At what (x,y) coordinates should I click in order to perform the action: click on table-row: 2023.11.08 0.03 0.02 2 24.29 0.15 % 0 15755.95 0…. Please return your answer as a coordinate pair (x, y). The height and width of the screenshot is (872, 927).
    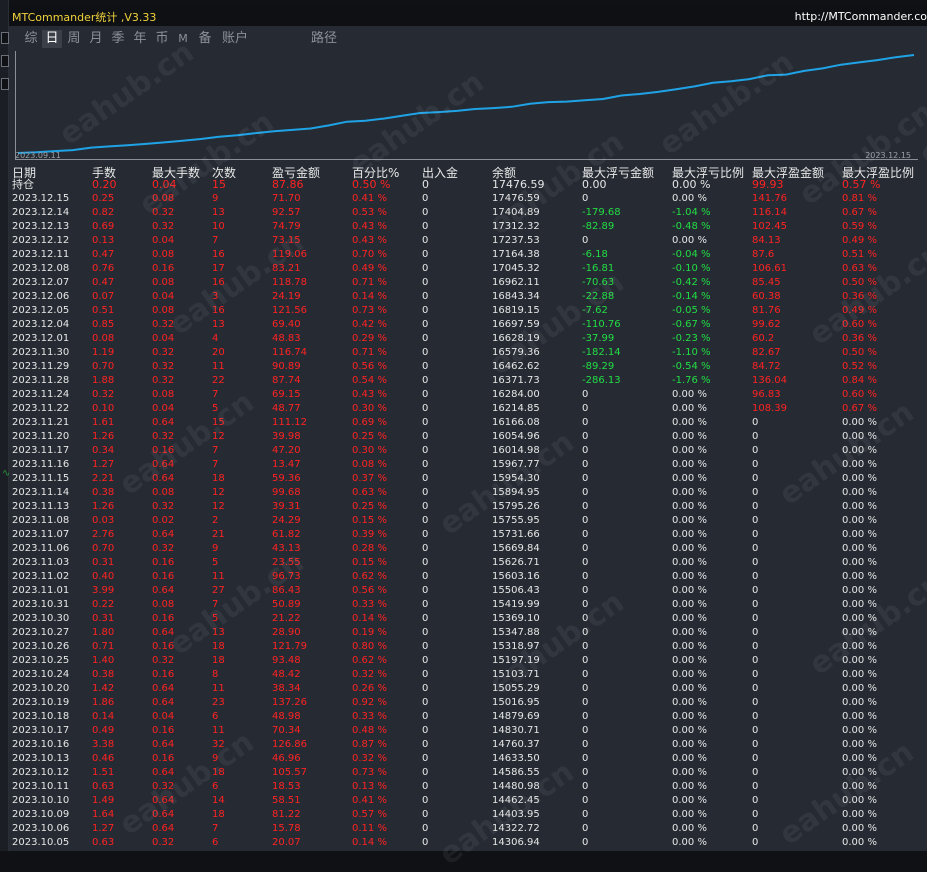
    Looking at the image, I should click on (468, 521).